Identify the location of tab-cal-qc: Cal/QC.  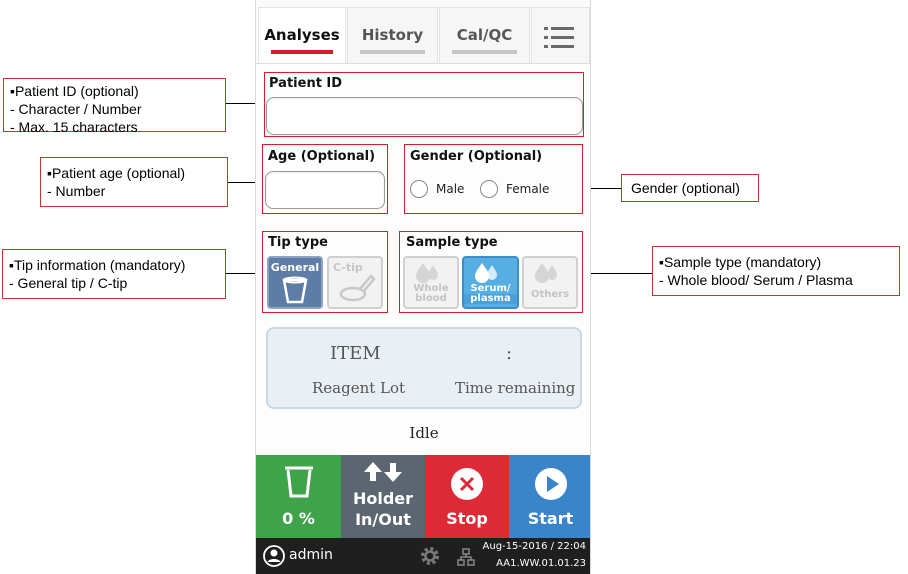
(484, 35).